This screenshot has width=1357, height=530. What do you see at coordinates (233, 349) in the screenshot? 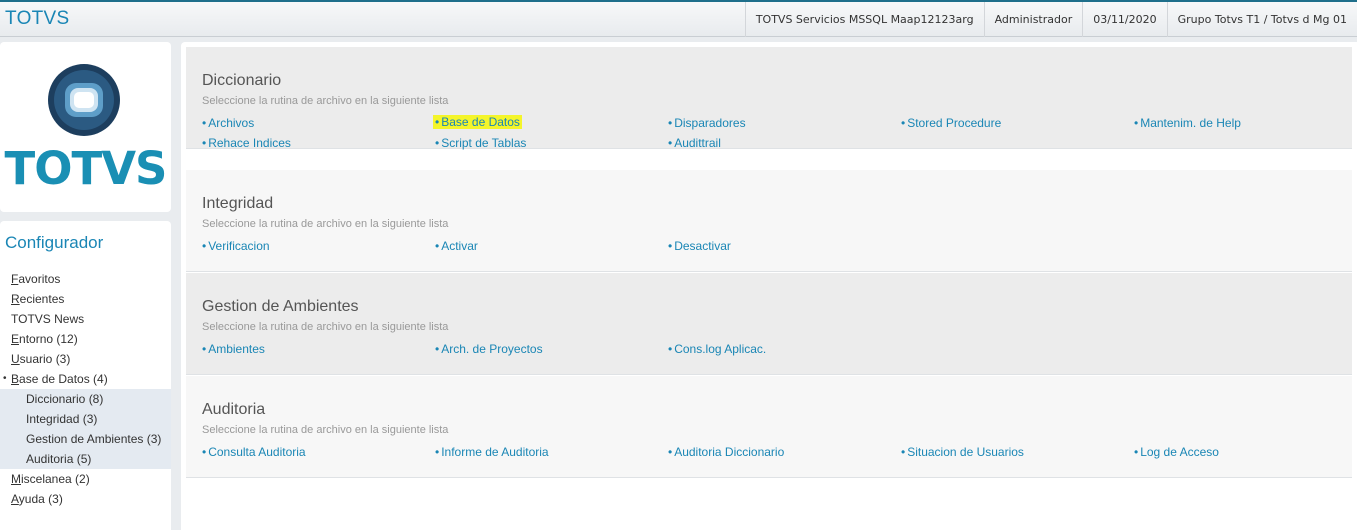
I see `link-ambientes: • Ambientes` at bounding box center [233, 349].